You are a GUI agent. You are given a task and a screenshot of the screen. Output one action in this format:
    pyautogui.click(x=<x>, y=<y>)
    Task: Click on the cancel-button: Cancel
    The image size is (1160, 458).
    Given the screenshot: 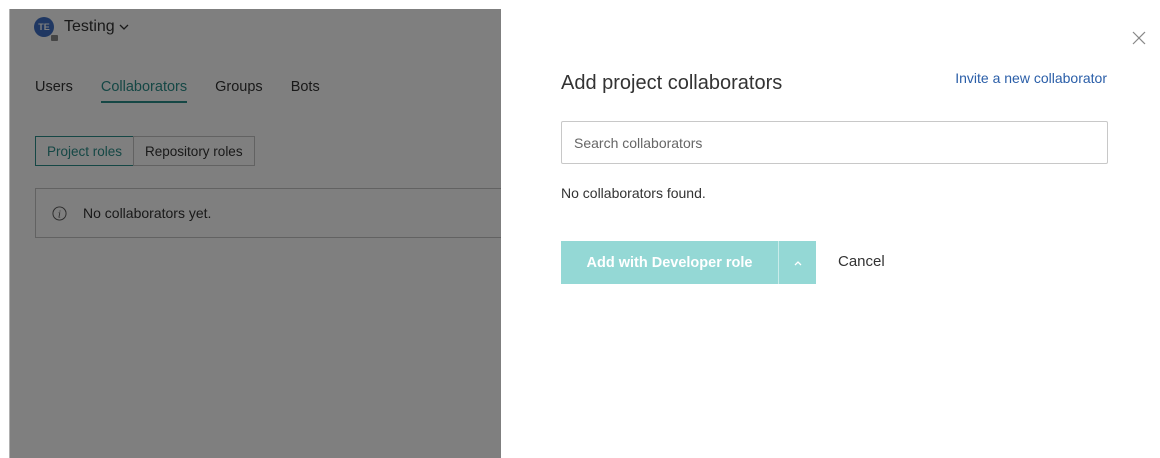 What is the action you would take?
    pyautogui.click(x=861, y=261)
    